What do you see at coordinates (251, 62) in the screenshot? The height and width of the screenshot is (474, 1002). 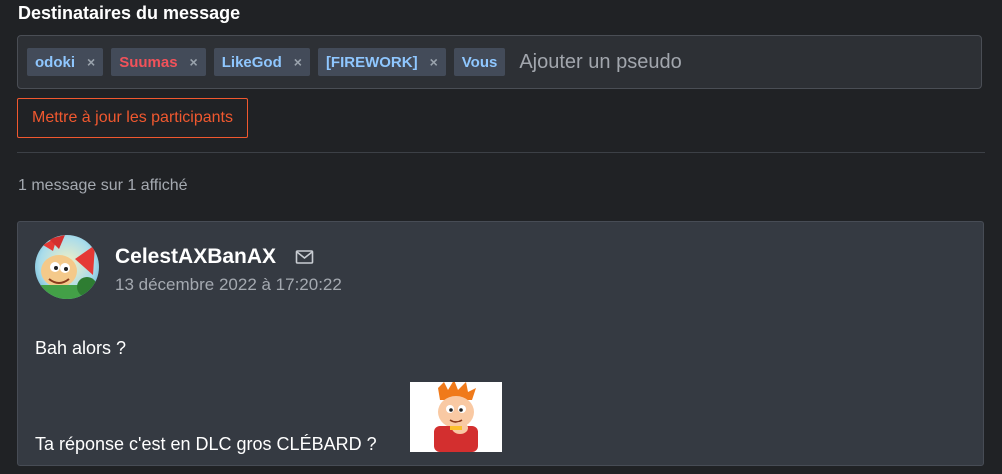 I see `recipient-name: LikeGod` at bounding box center [251, 62].